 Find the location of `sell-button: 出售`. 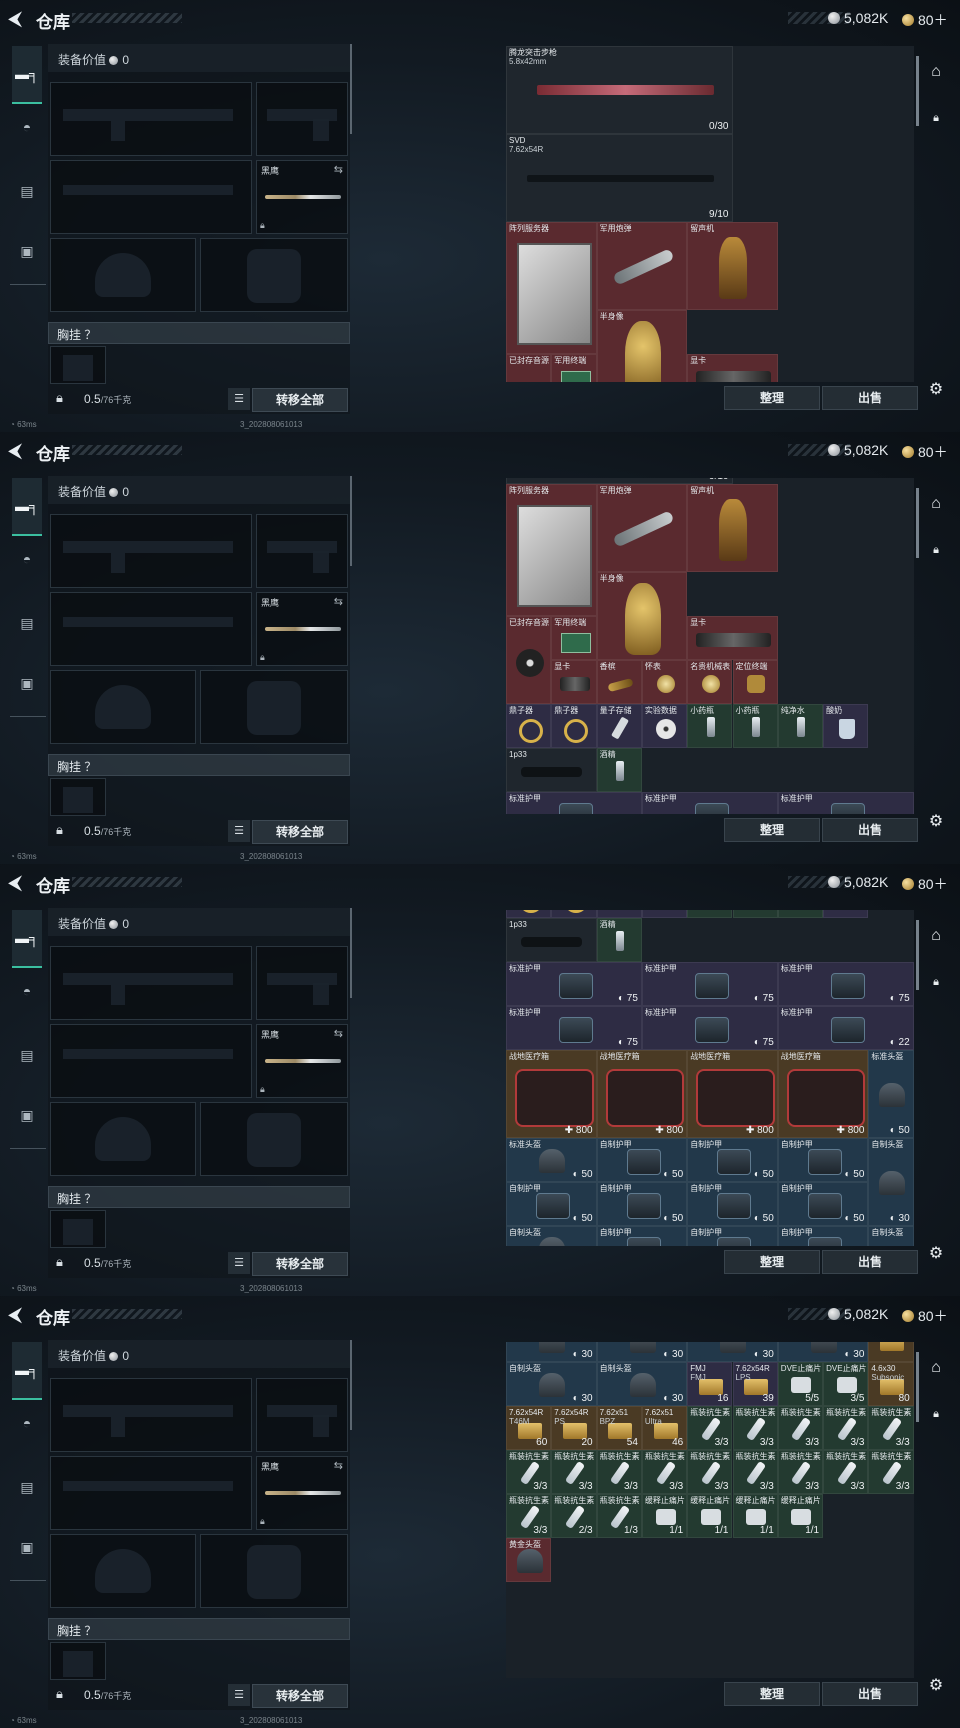

sell-button: 出售 is located at coordinates (870, 398).